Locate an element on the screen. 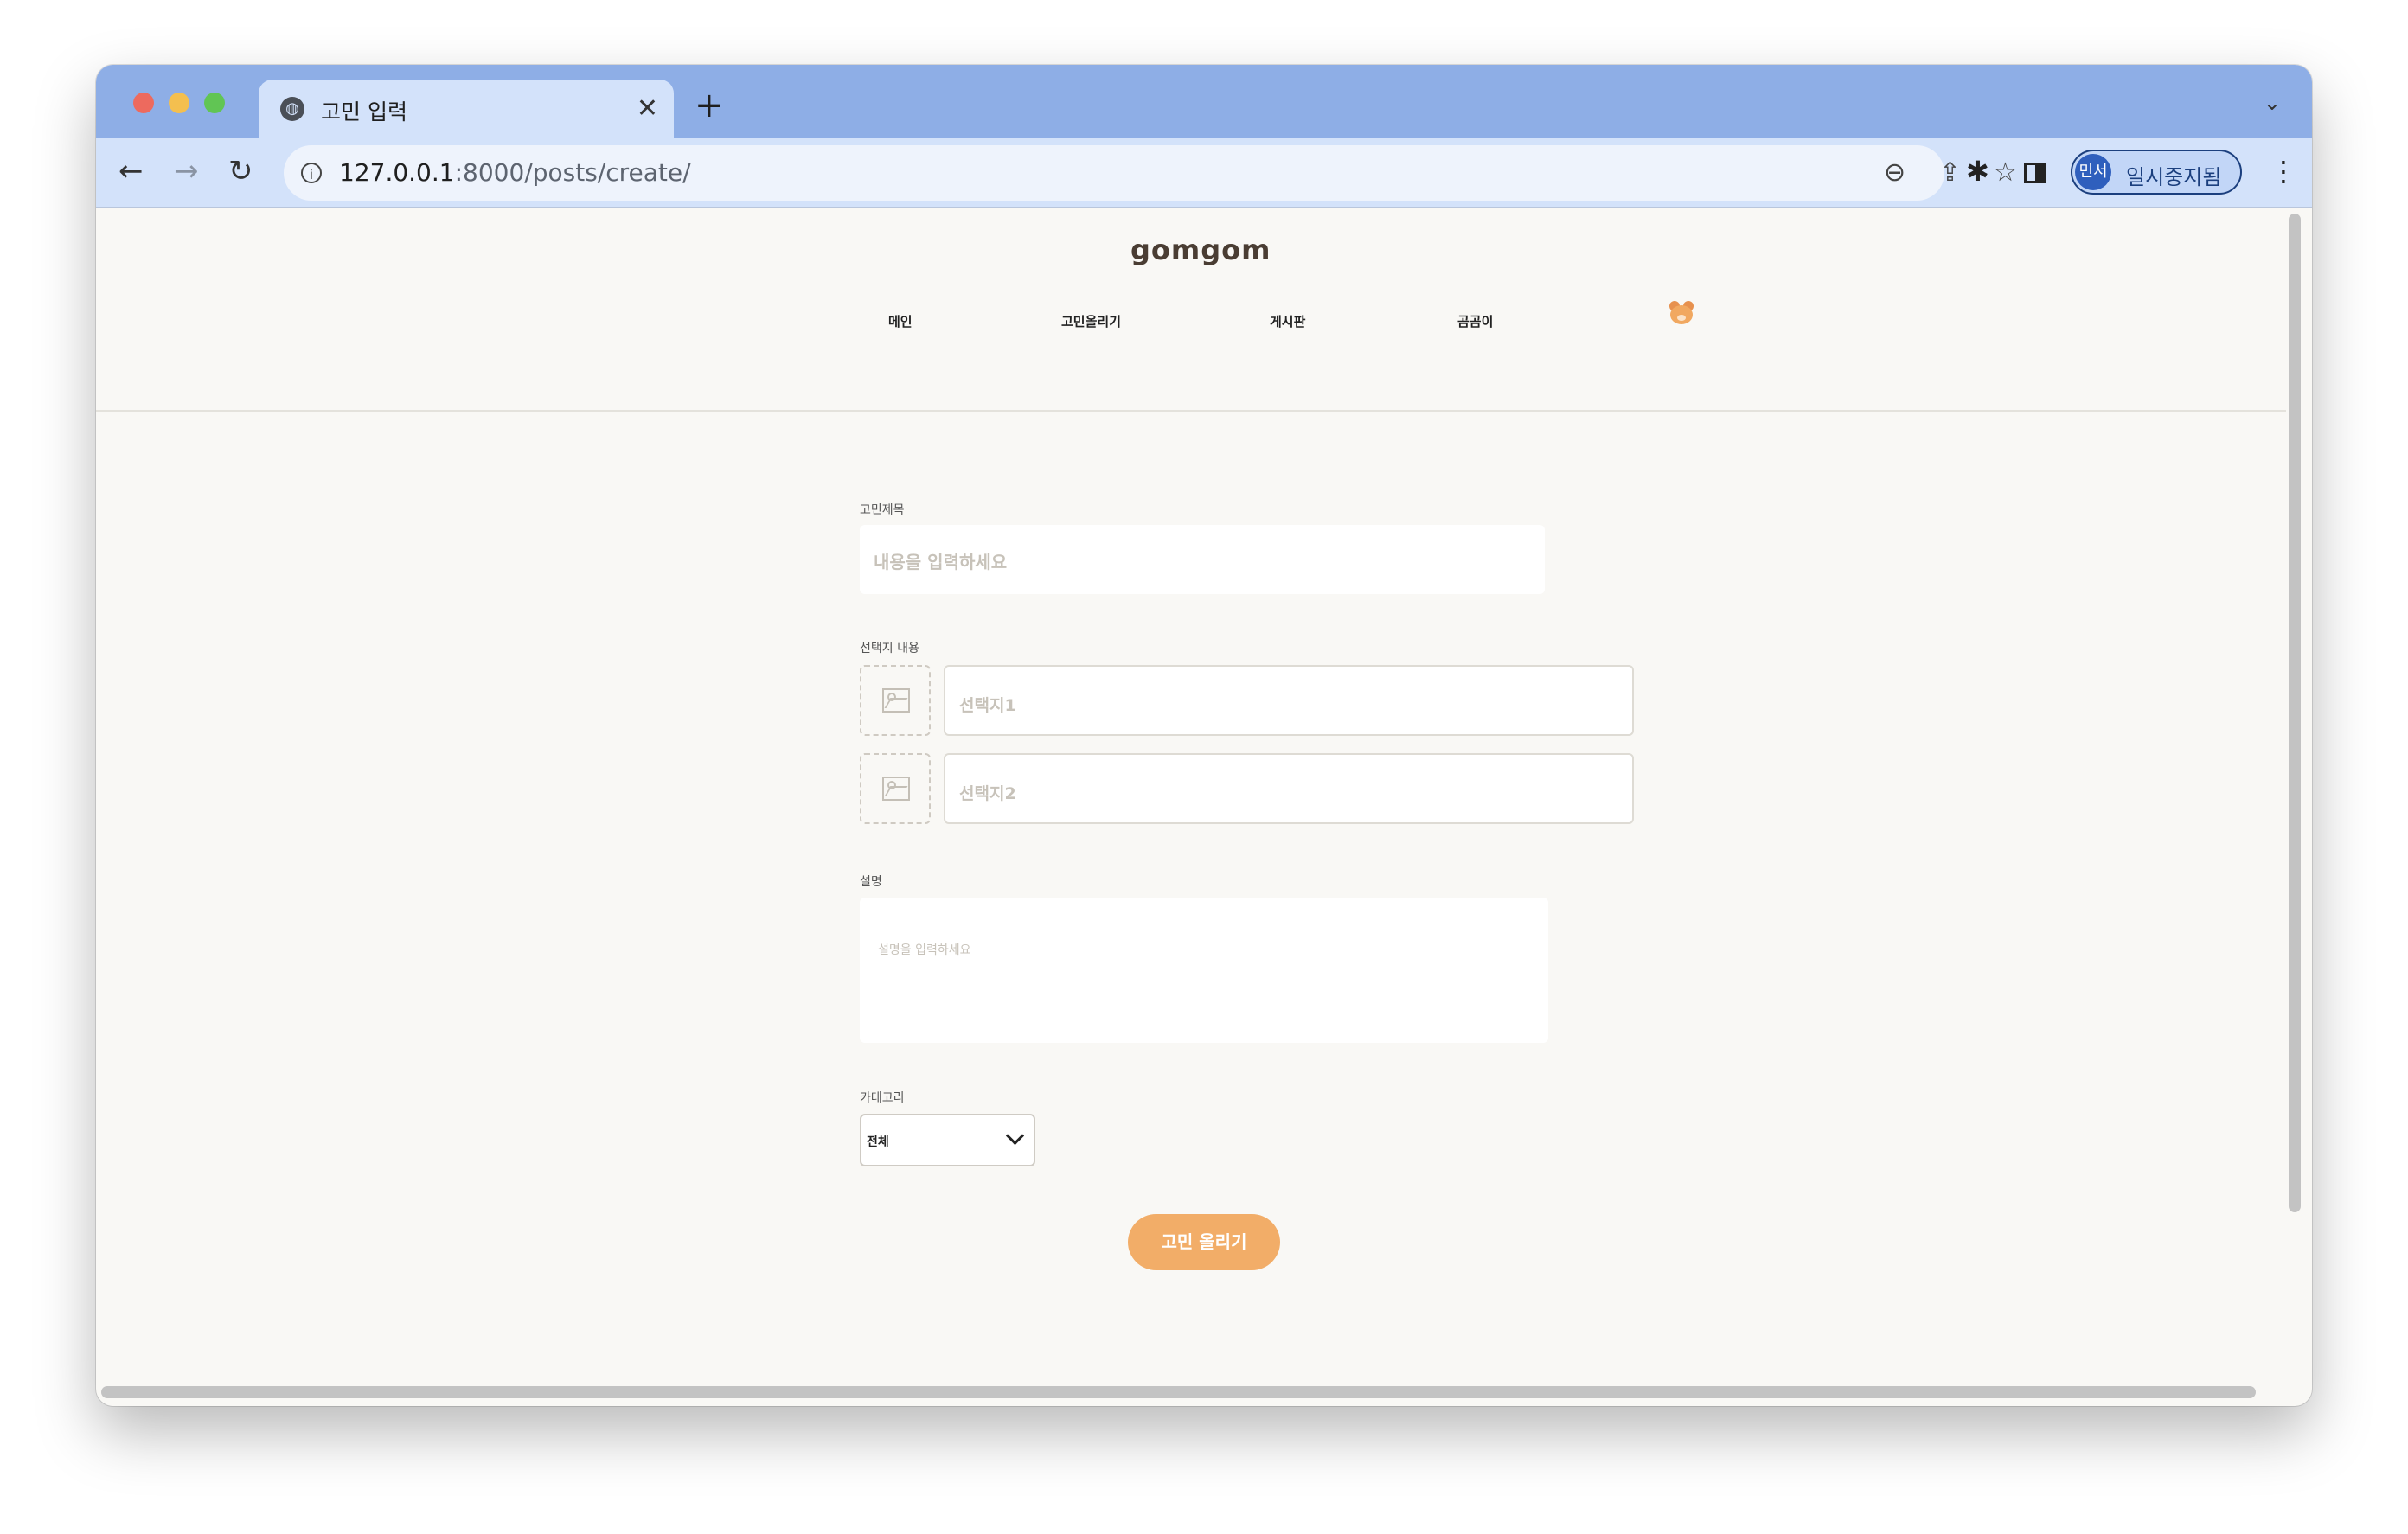 The image size is (2408, 1534). category-label: 카테고리 is located at coordinates (882, 1098).